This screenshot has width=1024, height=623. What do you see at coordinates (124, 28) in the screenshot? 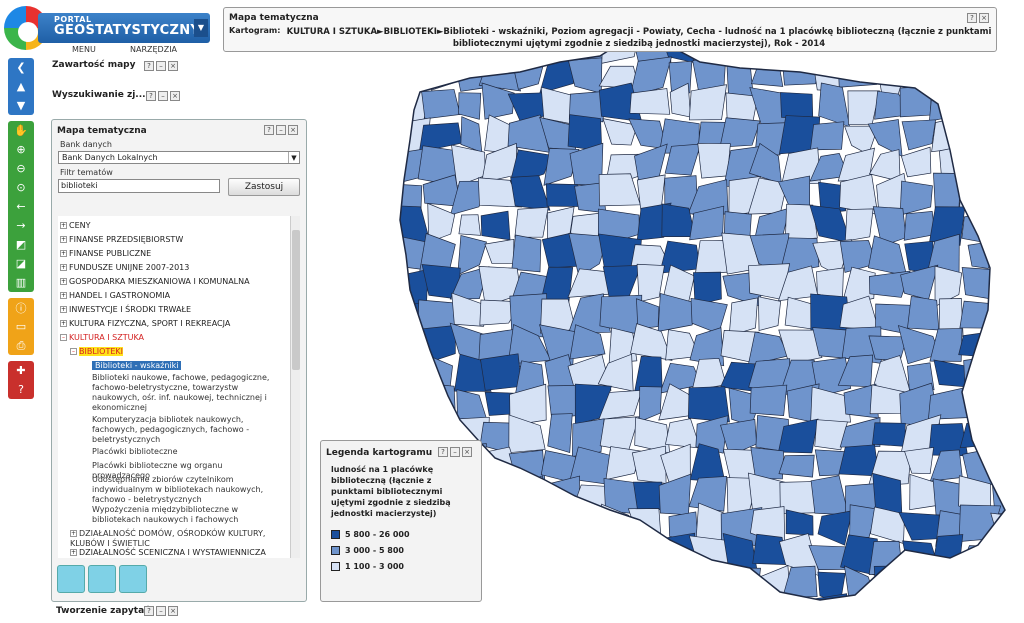
I see `logo-banner: PORTAL GEOSTATYSTYCZNY ▼` at bounding box center [124, 28].